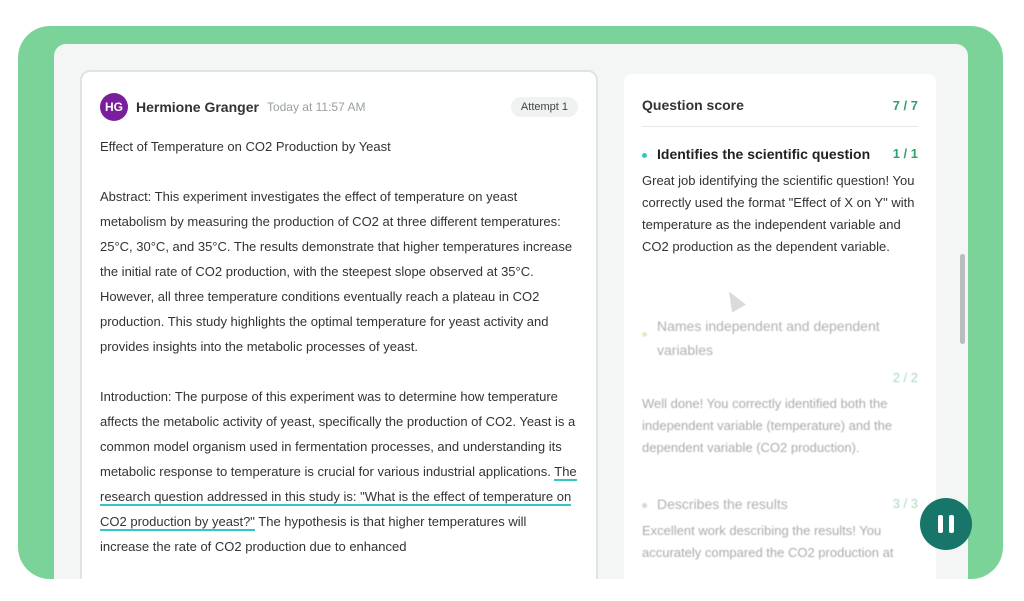 The width and height of the screenshot is (1024, 601). I want to click on criterion-score: 1 / 1, so click(905, 153).